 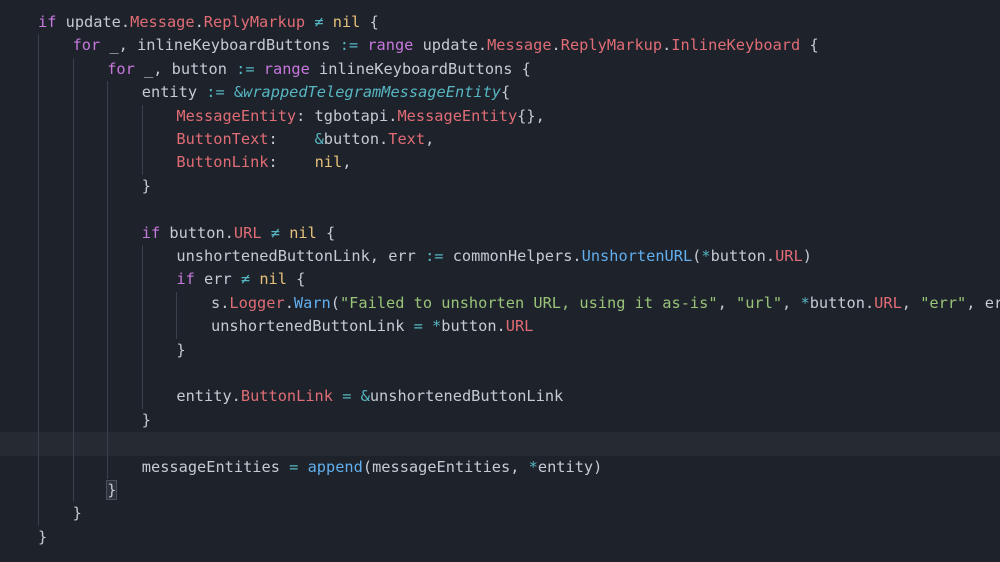 What do you see at coordinates (434, 256) in the screenshot?
I see `code-token: :=` at bounding box center [434, 256].